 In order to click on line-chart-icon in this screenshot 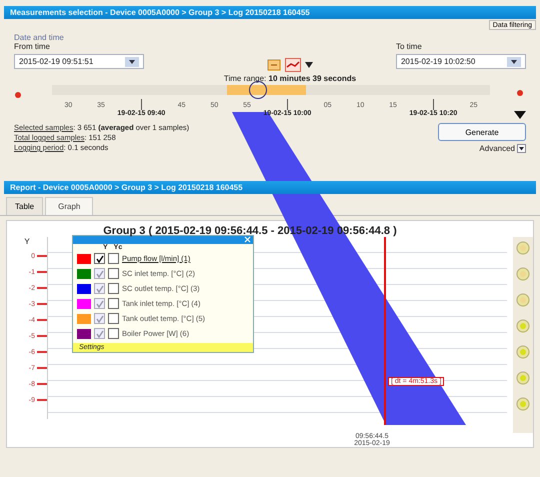, I will do `click(292, 65)`.